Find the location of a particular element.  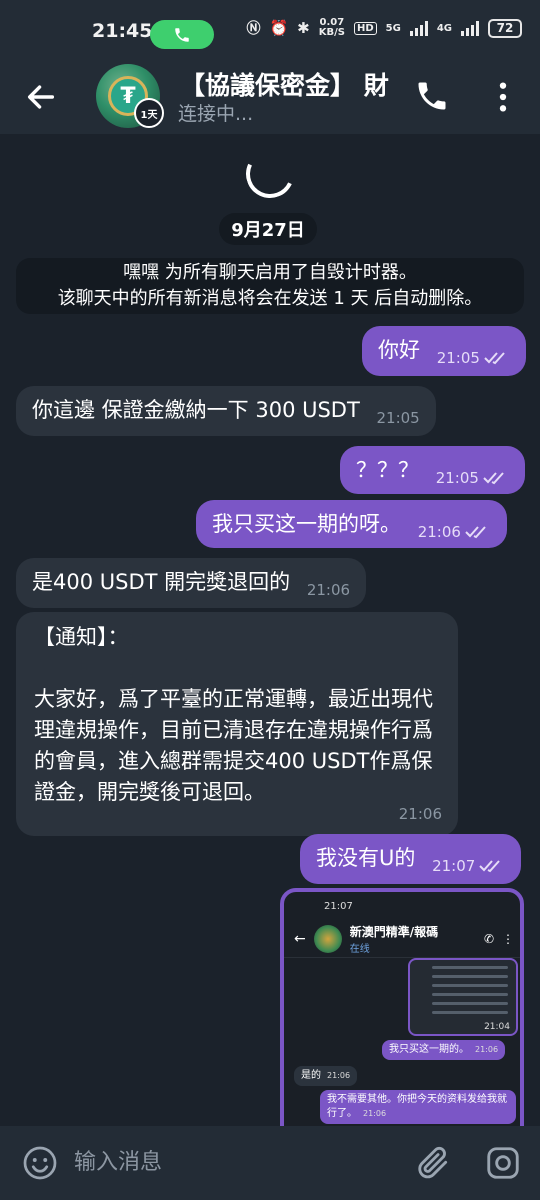

screenshot-header: ← 新澳門精準/報碼 在线 ✆ ⋮ is located at coordinates (402, 939).